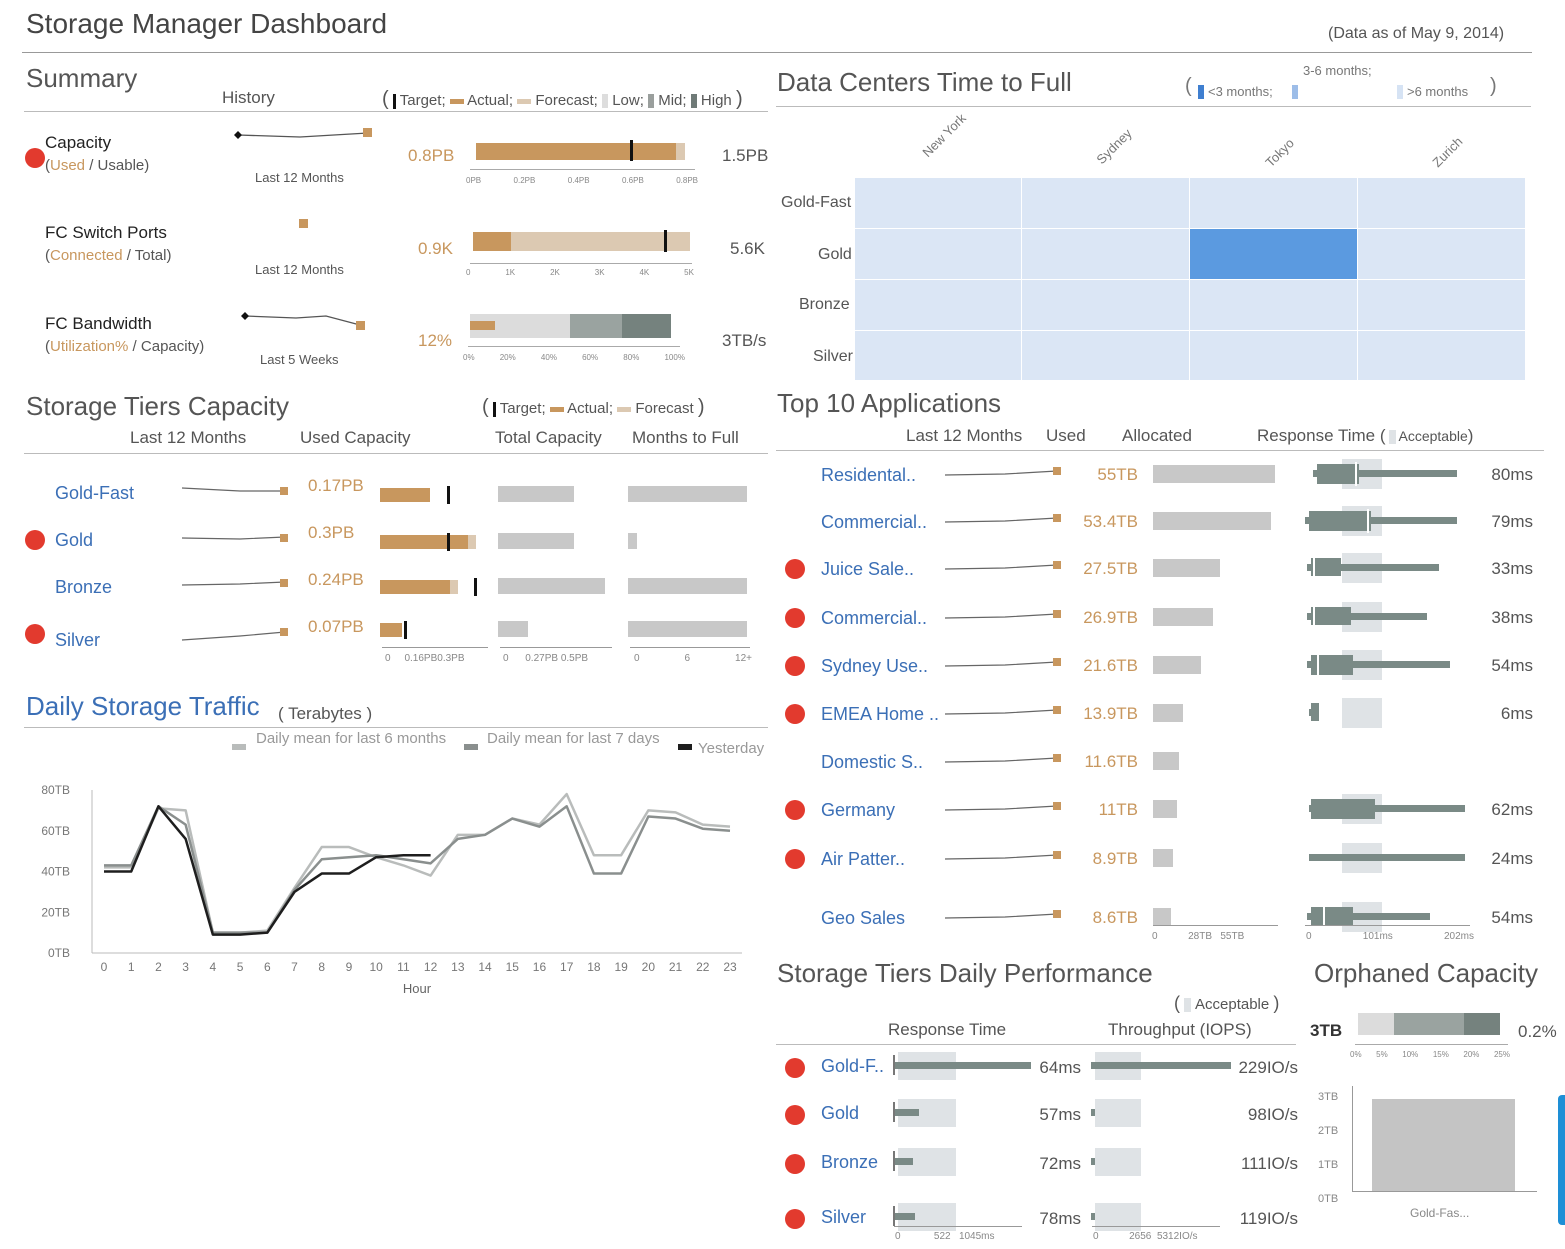  I want to click on app-rt-value: 6ms, so click(1516, 713).